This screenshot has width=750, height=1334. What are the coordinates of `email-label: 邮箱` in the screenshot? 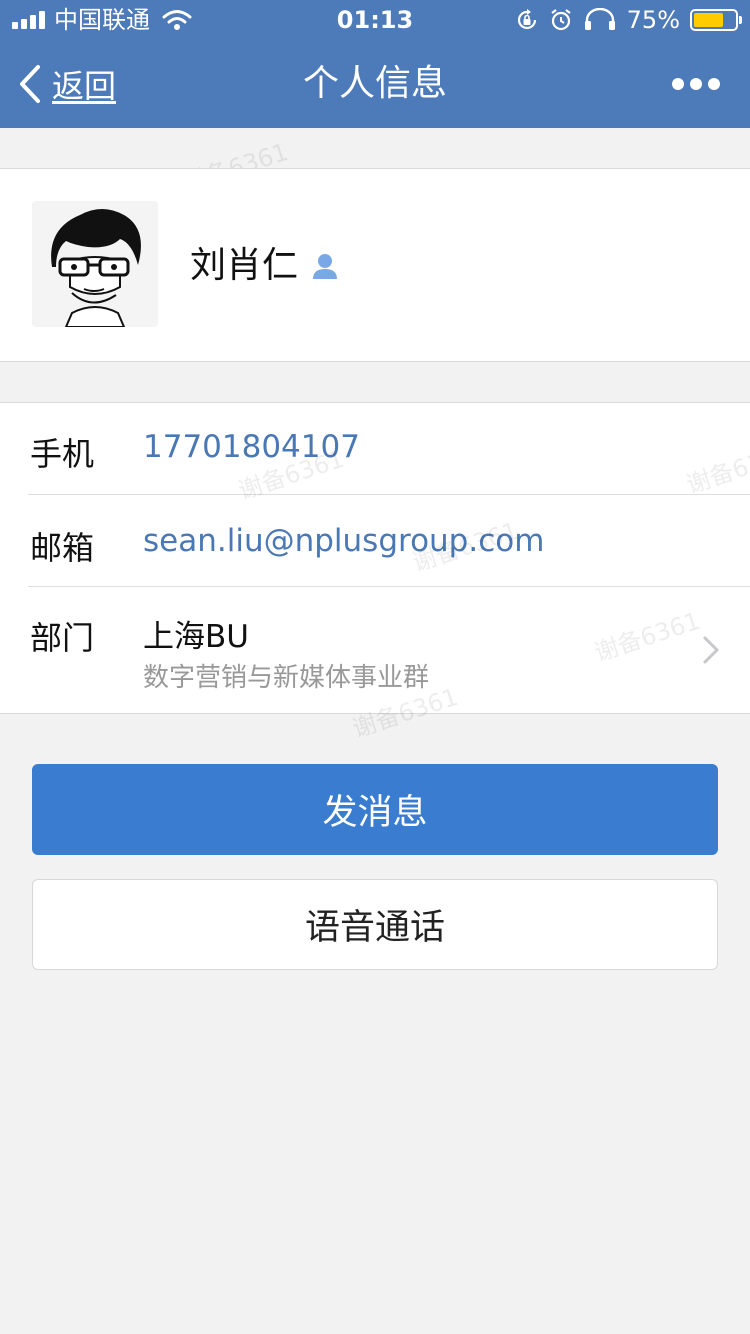 It's located at (62, 548).